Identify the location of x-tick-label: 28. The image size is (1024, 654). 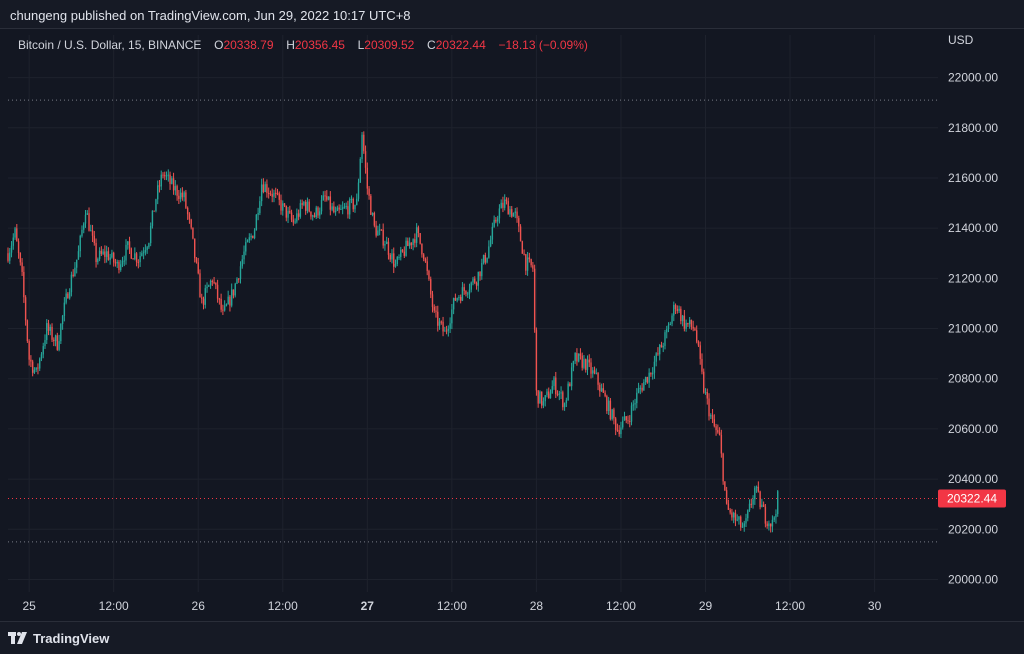
(537, 606).